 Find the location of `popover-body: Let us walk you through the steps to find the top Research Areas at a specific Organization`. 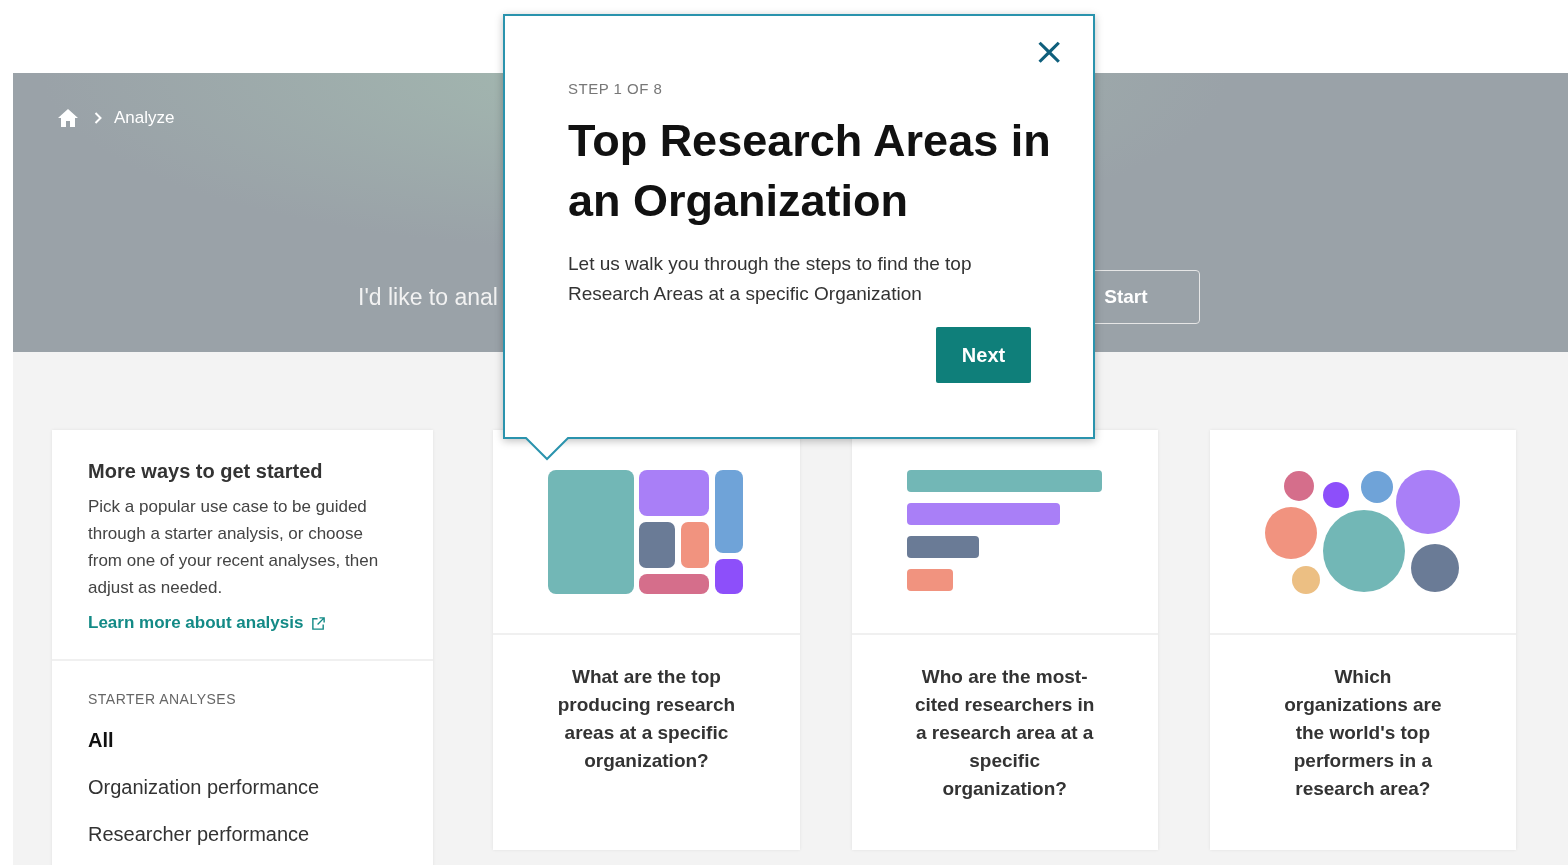

popover-body: Let us walk you through the steps to find the top Research Areas at a specific Organization is located at coordinates (770, 279).